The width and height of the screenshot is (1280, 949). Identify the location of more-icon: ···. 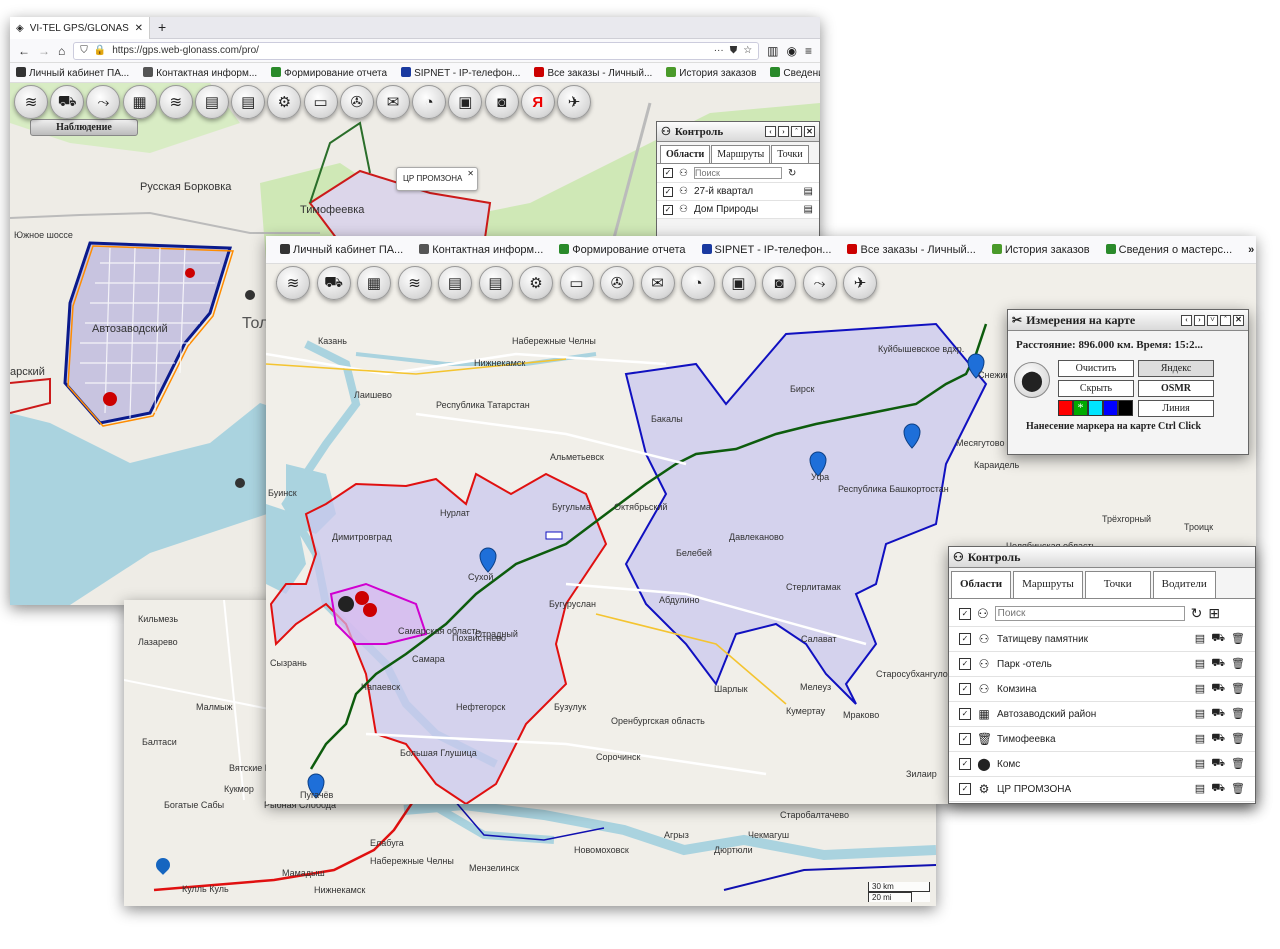
(719, 50).